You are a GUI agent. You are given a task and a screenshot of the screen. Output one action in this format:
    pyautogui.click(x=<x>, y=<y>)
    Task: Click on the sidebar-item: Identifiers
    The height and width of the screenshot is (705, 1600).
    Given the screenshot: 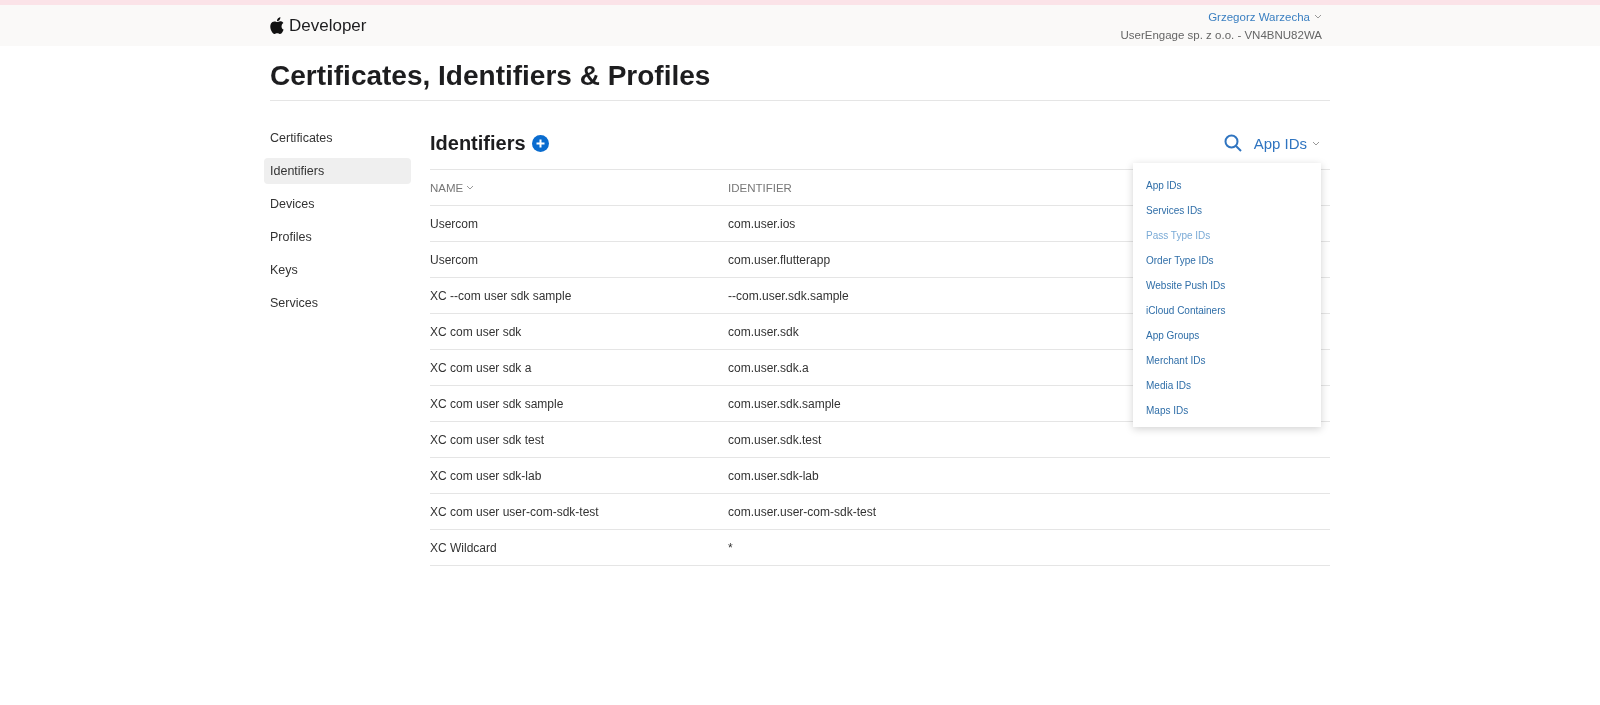 What is the action you would take?
    pyautogui.click(x=337, y=171)
    